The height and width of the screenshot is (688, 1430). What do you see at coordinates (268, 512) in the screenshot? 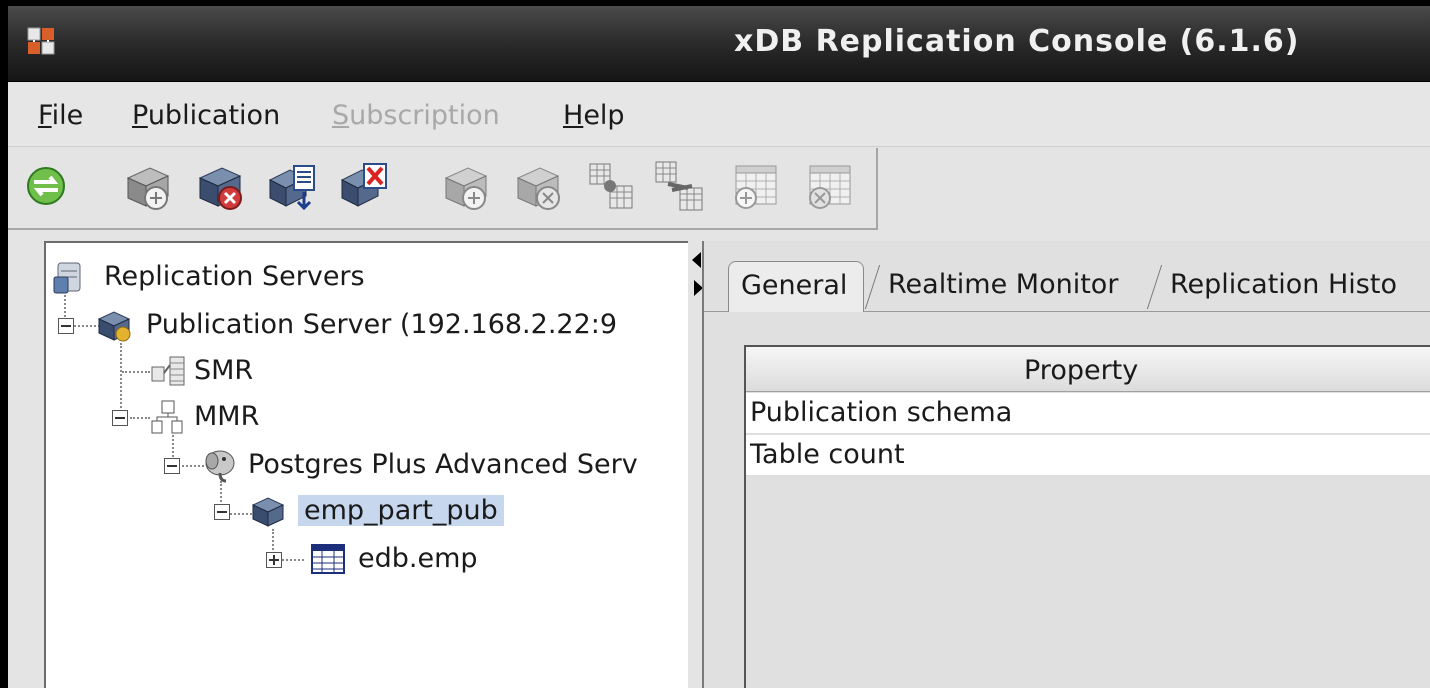
I see `publication-icon` at bounding box center [268, 512].